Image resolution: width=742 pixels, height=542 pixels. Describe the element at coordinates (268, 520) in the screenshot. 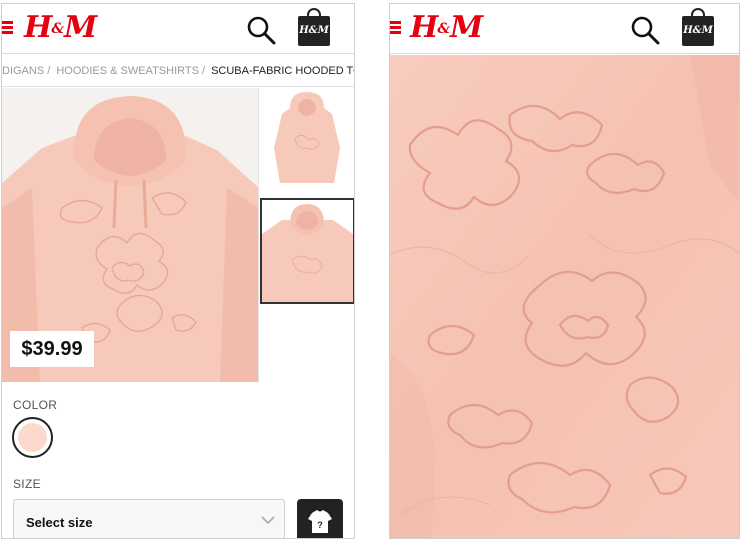

I see `chevron-down-icon` at that location.